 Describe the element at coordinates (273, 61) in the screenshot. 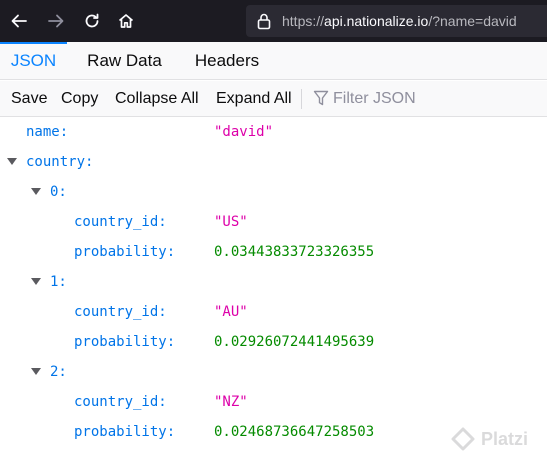

I see `viewer-tabs: JSON Raw Data Headers` at that location.